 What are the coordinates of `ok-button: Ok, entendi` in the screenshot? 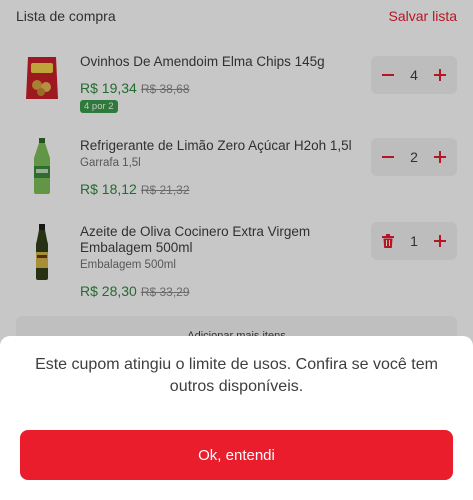 It's located at (236, 455).